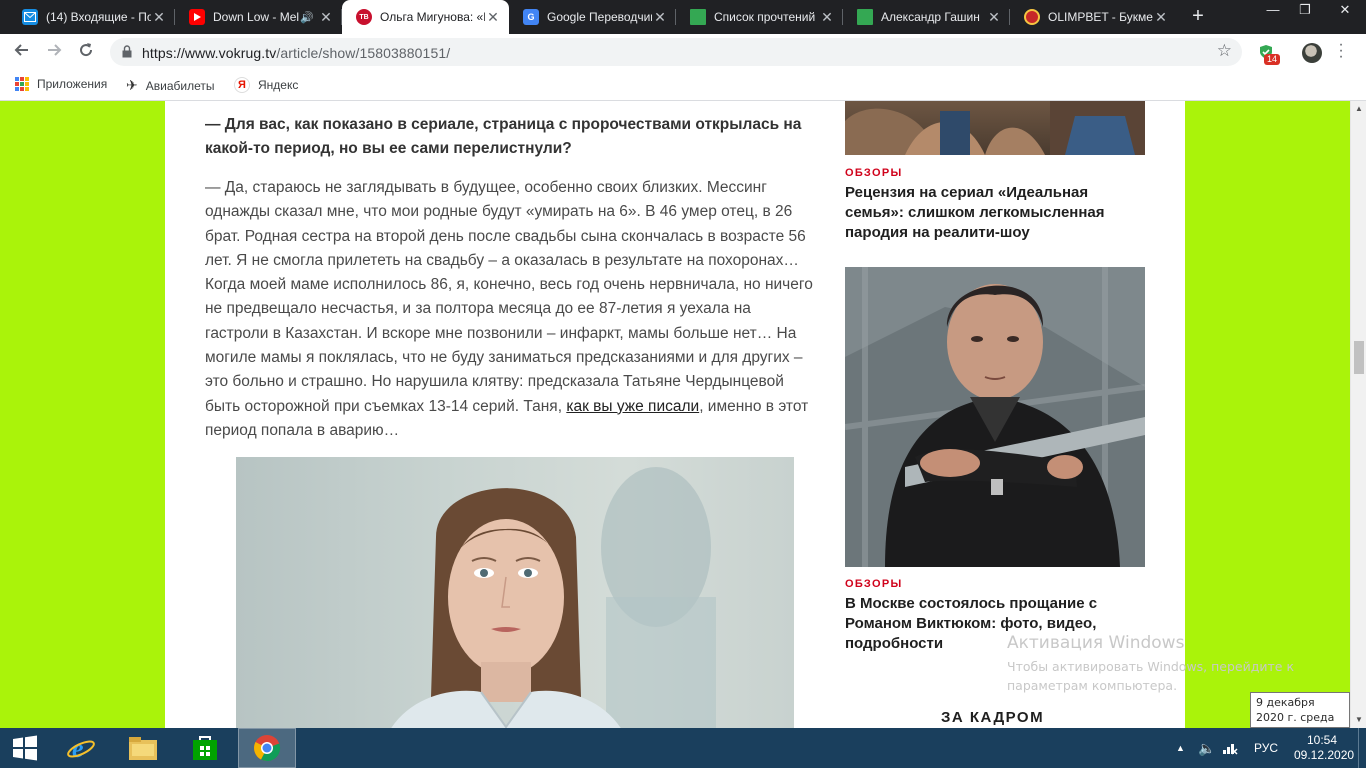 Image resolution: width=1366 pixels, height=768 pixels. Describe the element at coordinates (72, 84) in the screenshot. I see `bookmark-label: Приложения` at that location.